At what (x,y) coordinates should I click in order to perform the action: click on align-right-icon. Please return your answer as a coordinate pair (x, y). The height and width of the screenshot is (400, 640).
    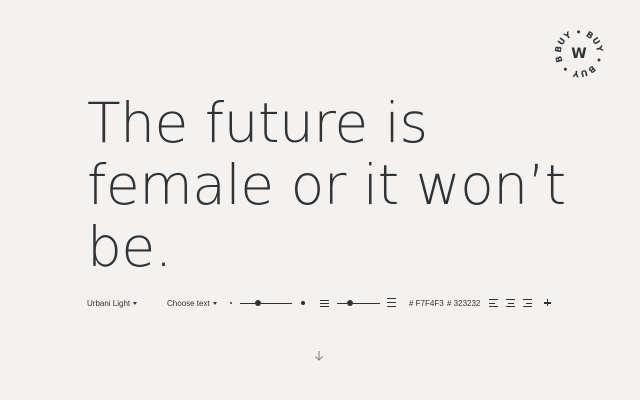
    Looking at the image, I should click on (528, 303).